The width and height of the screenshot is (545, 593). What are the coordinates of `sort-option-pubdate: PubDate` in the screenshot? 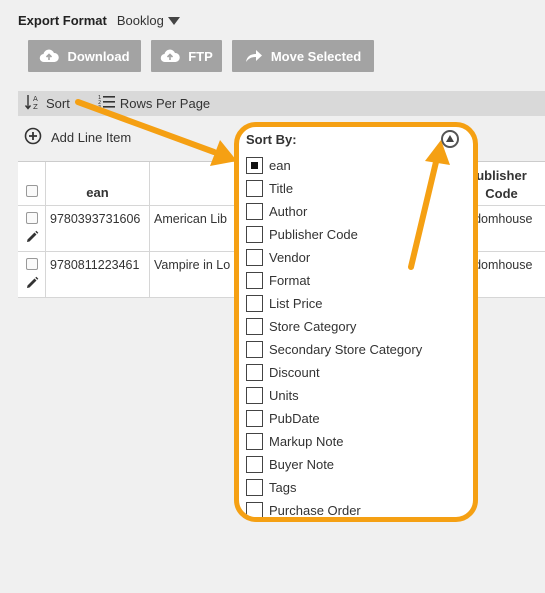 It's located at (334, 418).